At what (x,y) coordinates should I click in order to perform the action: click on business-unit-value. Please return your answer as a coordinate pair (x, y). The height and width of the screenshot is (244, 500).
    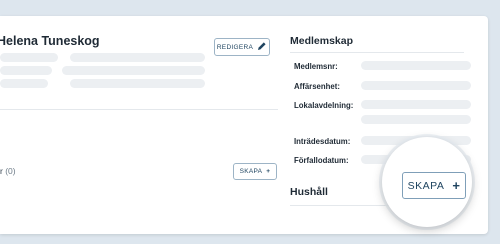
    Looking at the image, I should click on (416, 85).